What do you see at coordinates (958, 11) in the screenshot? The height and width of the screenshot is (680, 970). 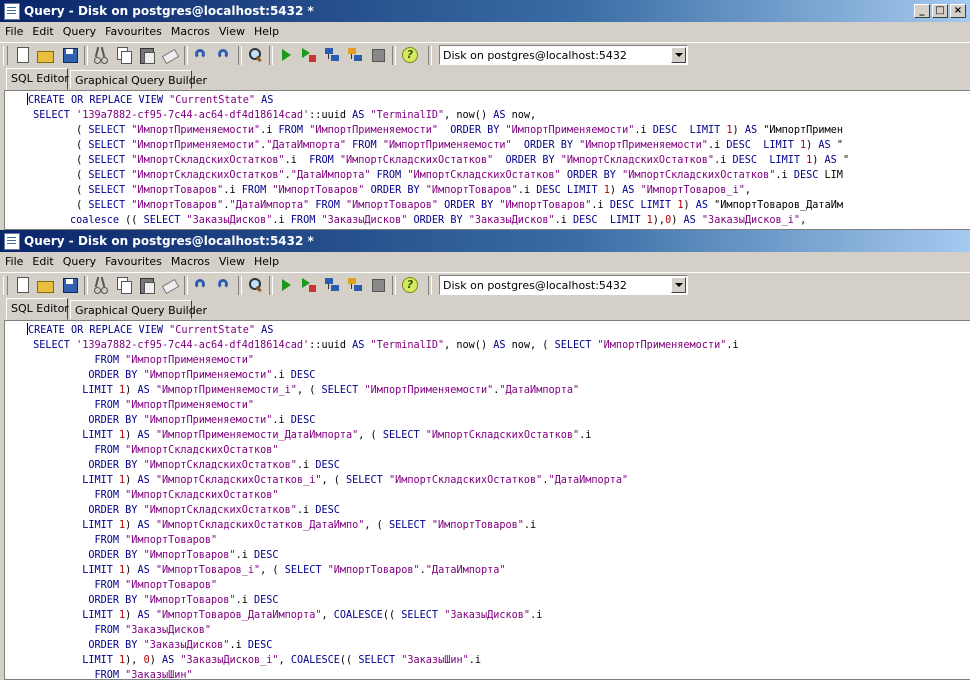 I see `close-button: ×` at bounding box center [958, 11].